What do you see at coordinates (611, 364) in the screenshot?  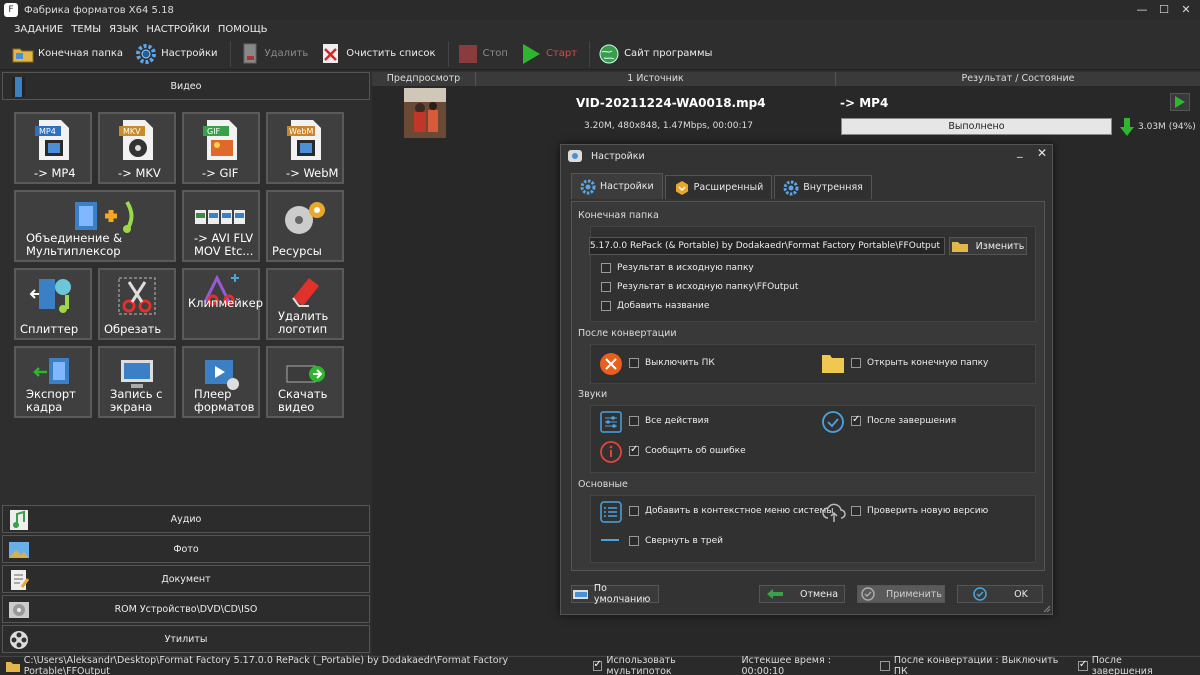 I see `shutdown-icon` at bounding box center [611, 364].